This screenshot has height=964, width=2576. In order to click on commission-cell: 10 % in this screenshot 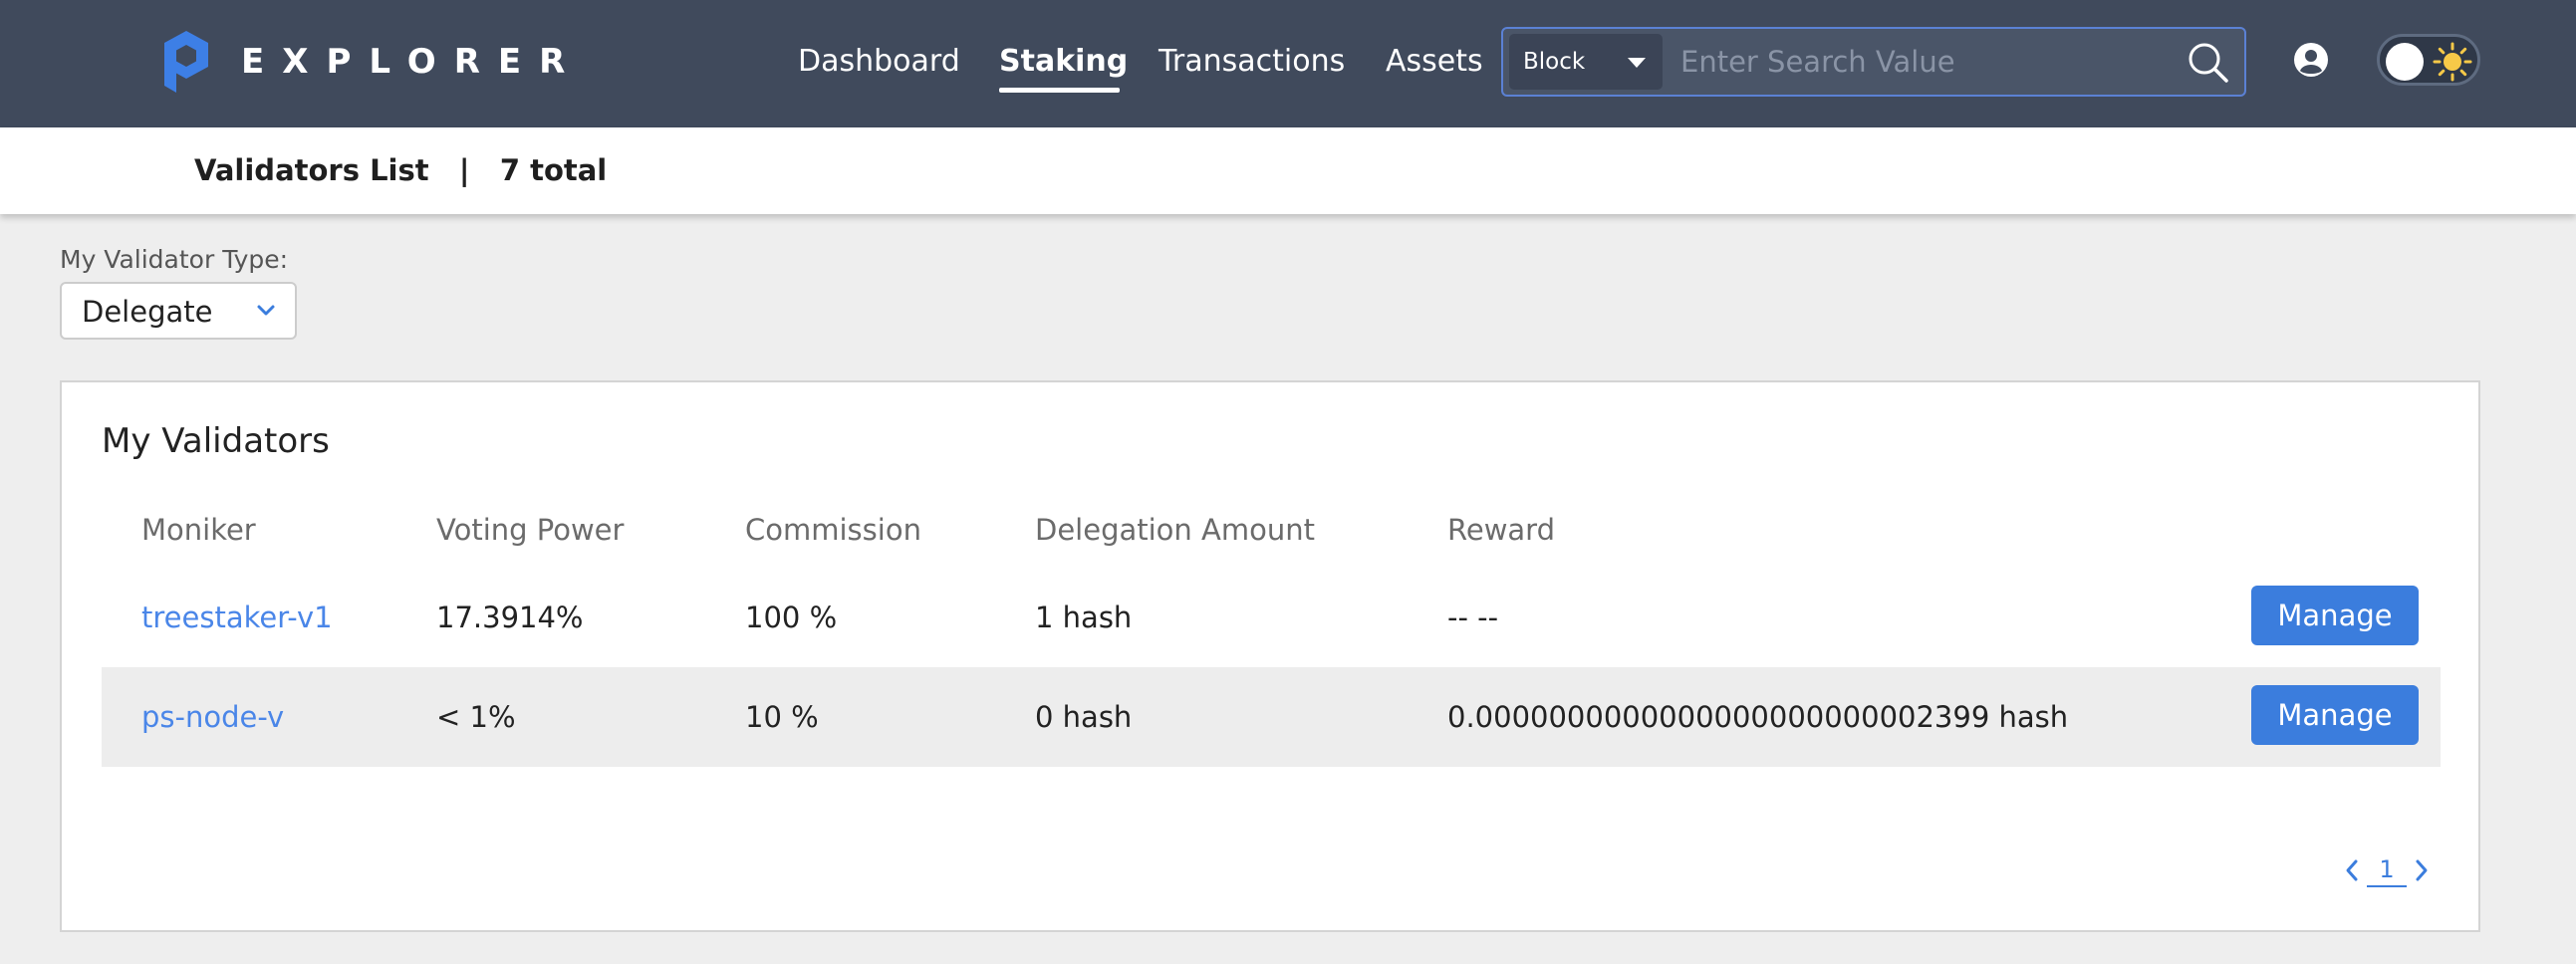, I will do `click(782, 717)`.